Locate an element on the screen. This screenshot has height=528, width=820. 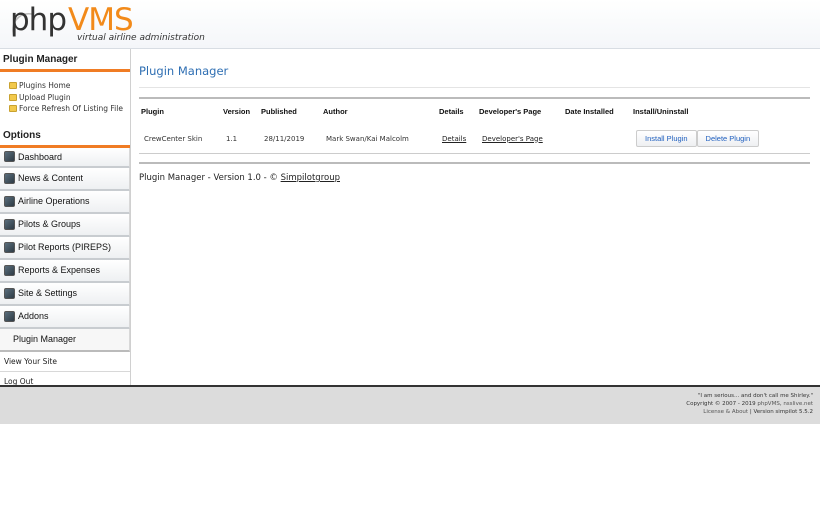
phpvms-link: phpVMS is located at coordinates (768, 404).